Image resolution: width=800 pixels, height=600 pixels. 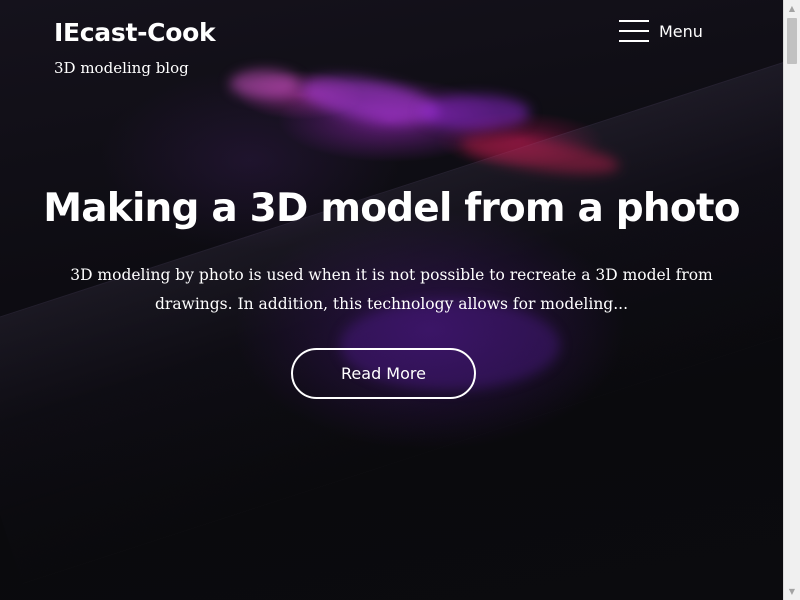 What do you see at coordinates (135, 32) in the screenshot?
I see `site-title: IEcast-Cook` at bounding box center [135, 32].